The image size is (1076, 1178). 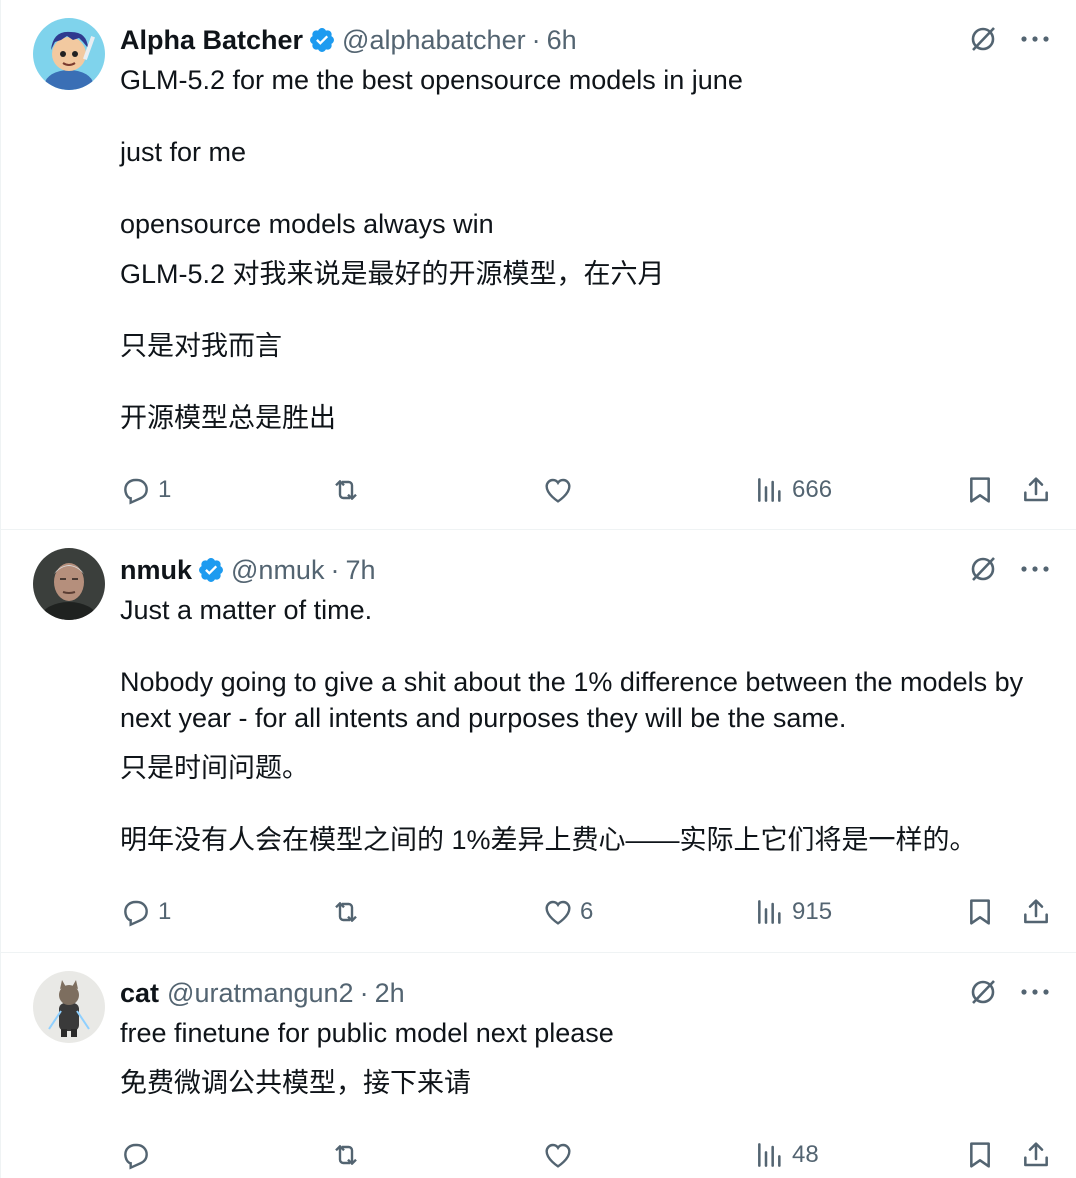 I want to click on author-name: nmuk, so click(x=156, y=570).